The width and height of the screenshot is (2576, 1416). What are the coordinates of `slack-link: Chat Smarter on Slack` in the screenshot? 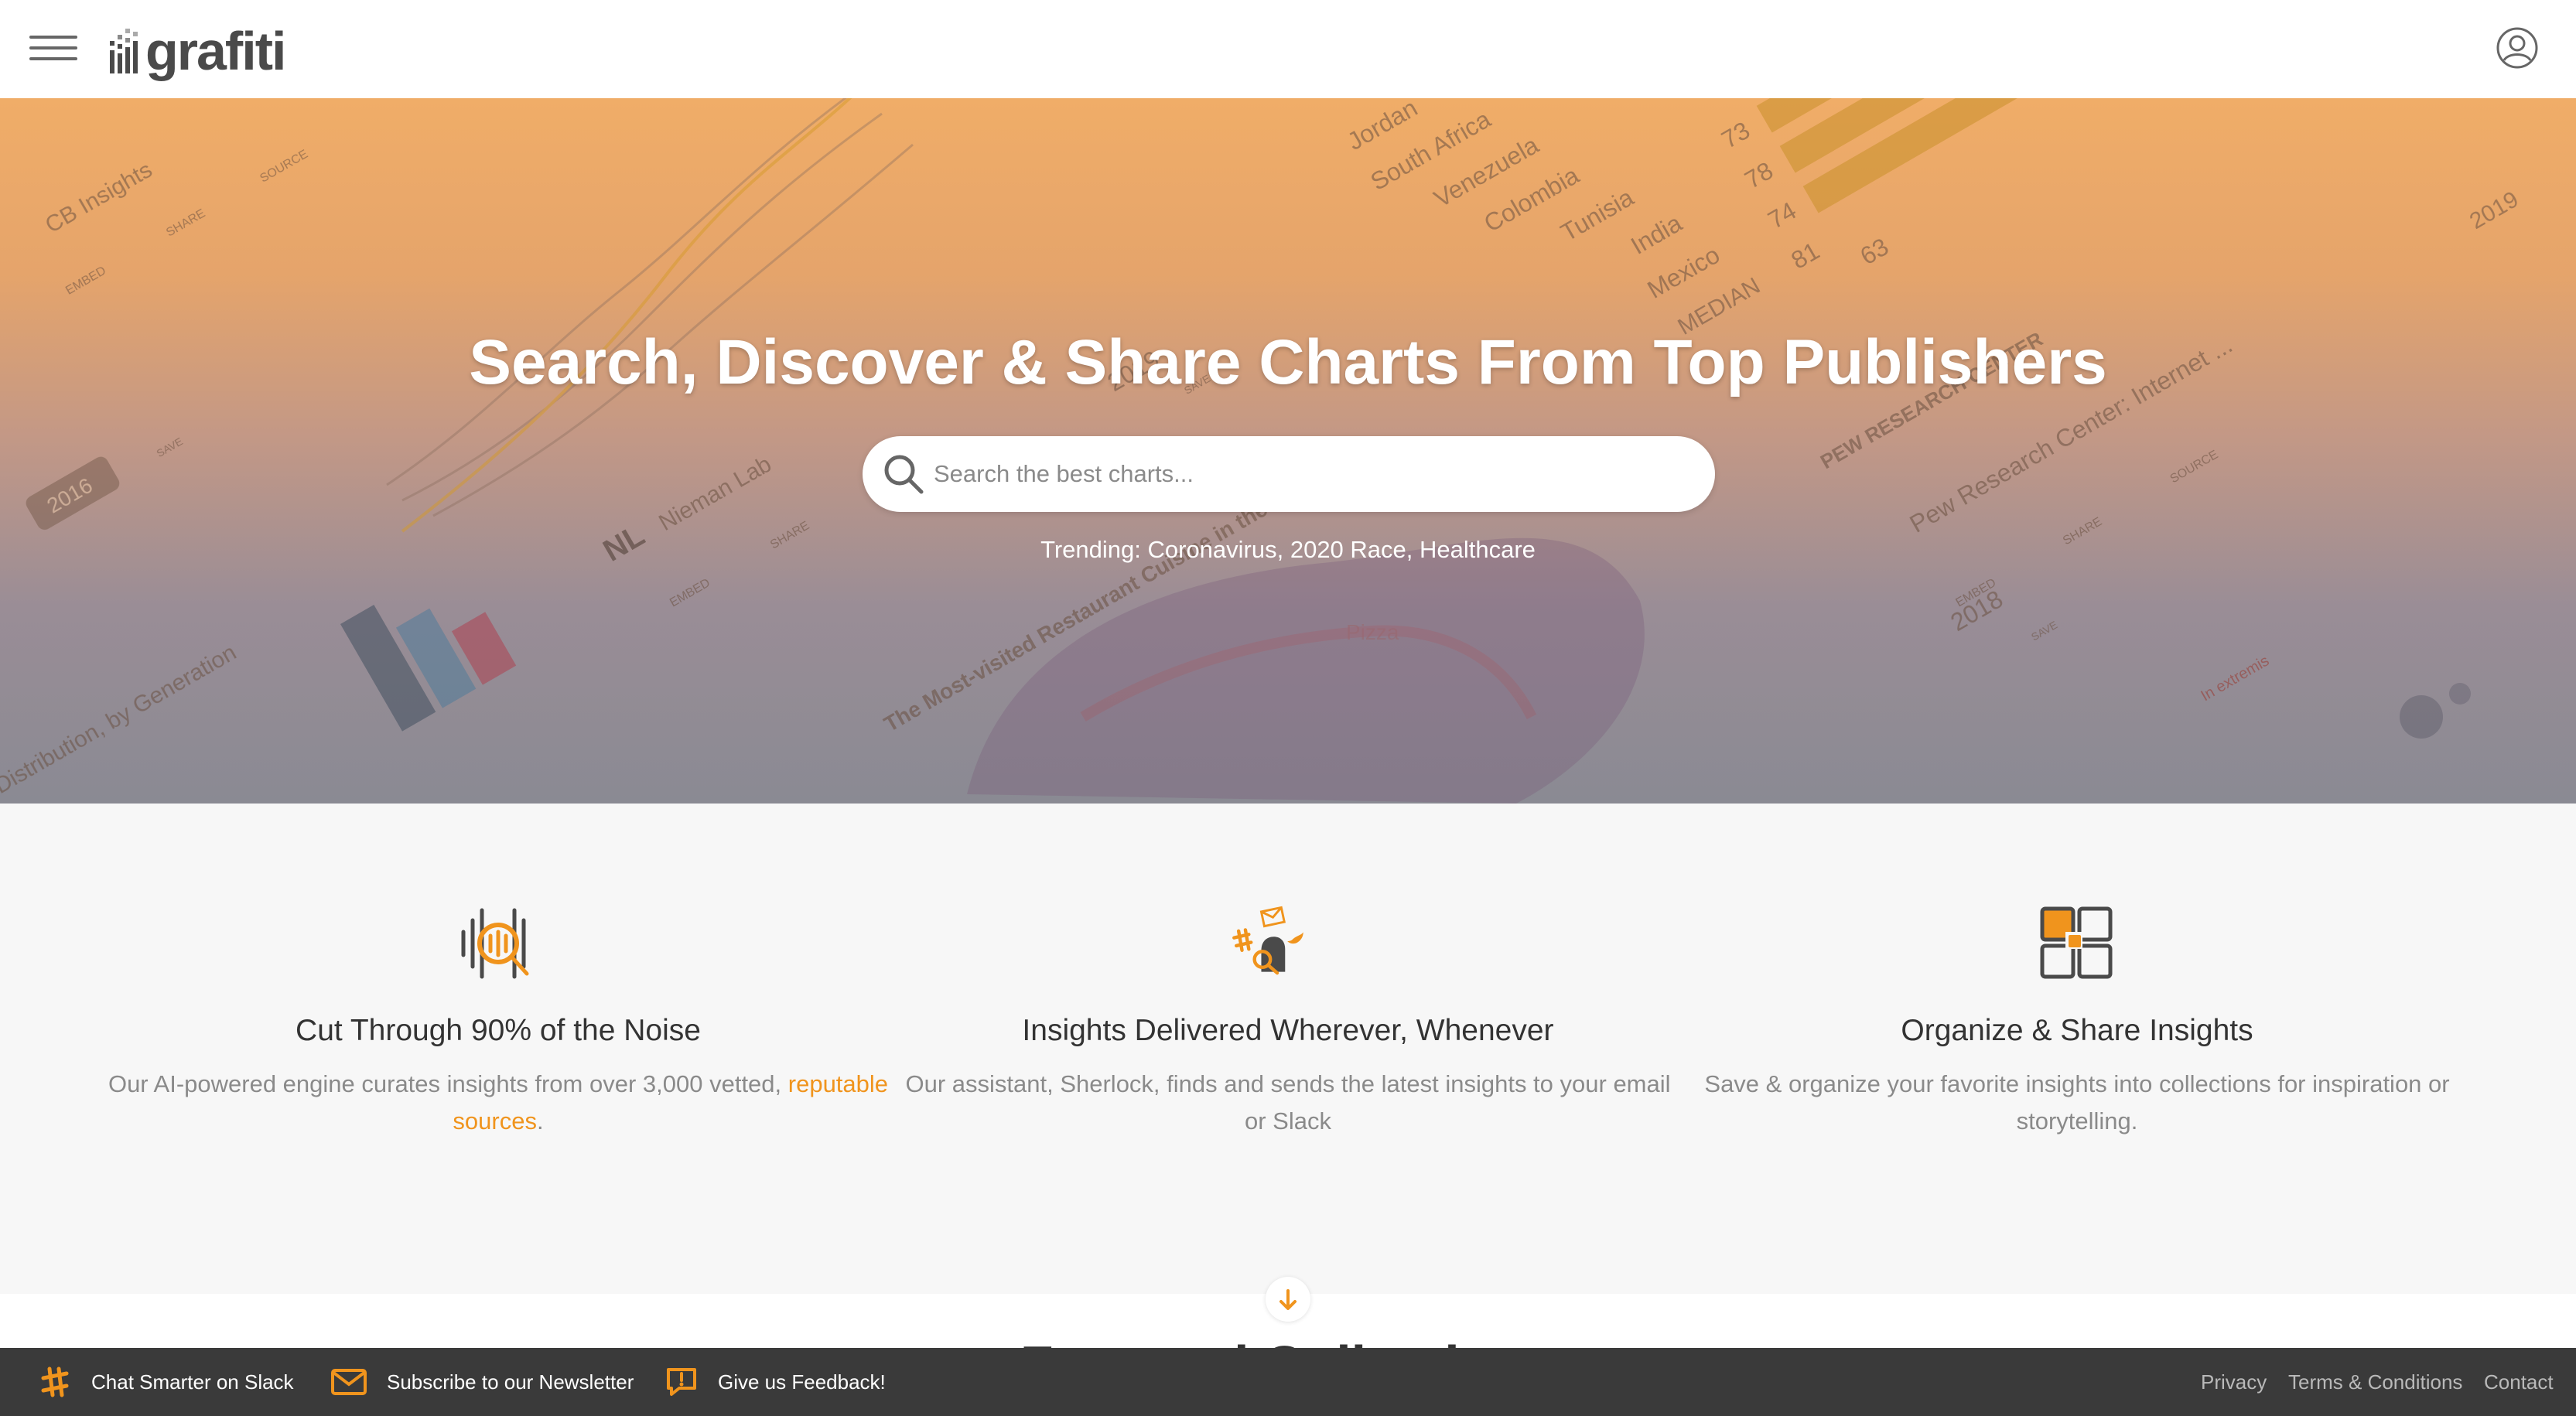 It's located at (166, 1382).